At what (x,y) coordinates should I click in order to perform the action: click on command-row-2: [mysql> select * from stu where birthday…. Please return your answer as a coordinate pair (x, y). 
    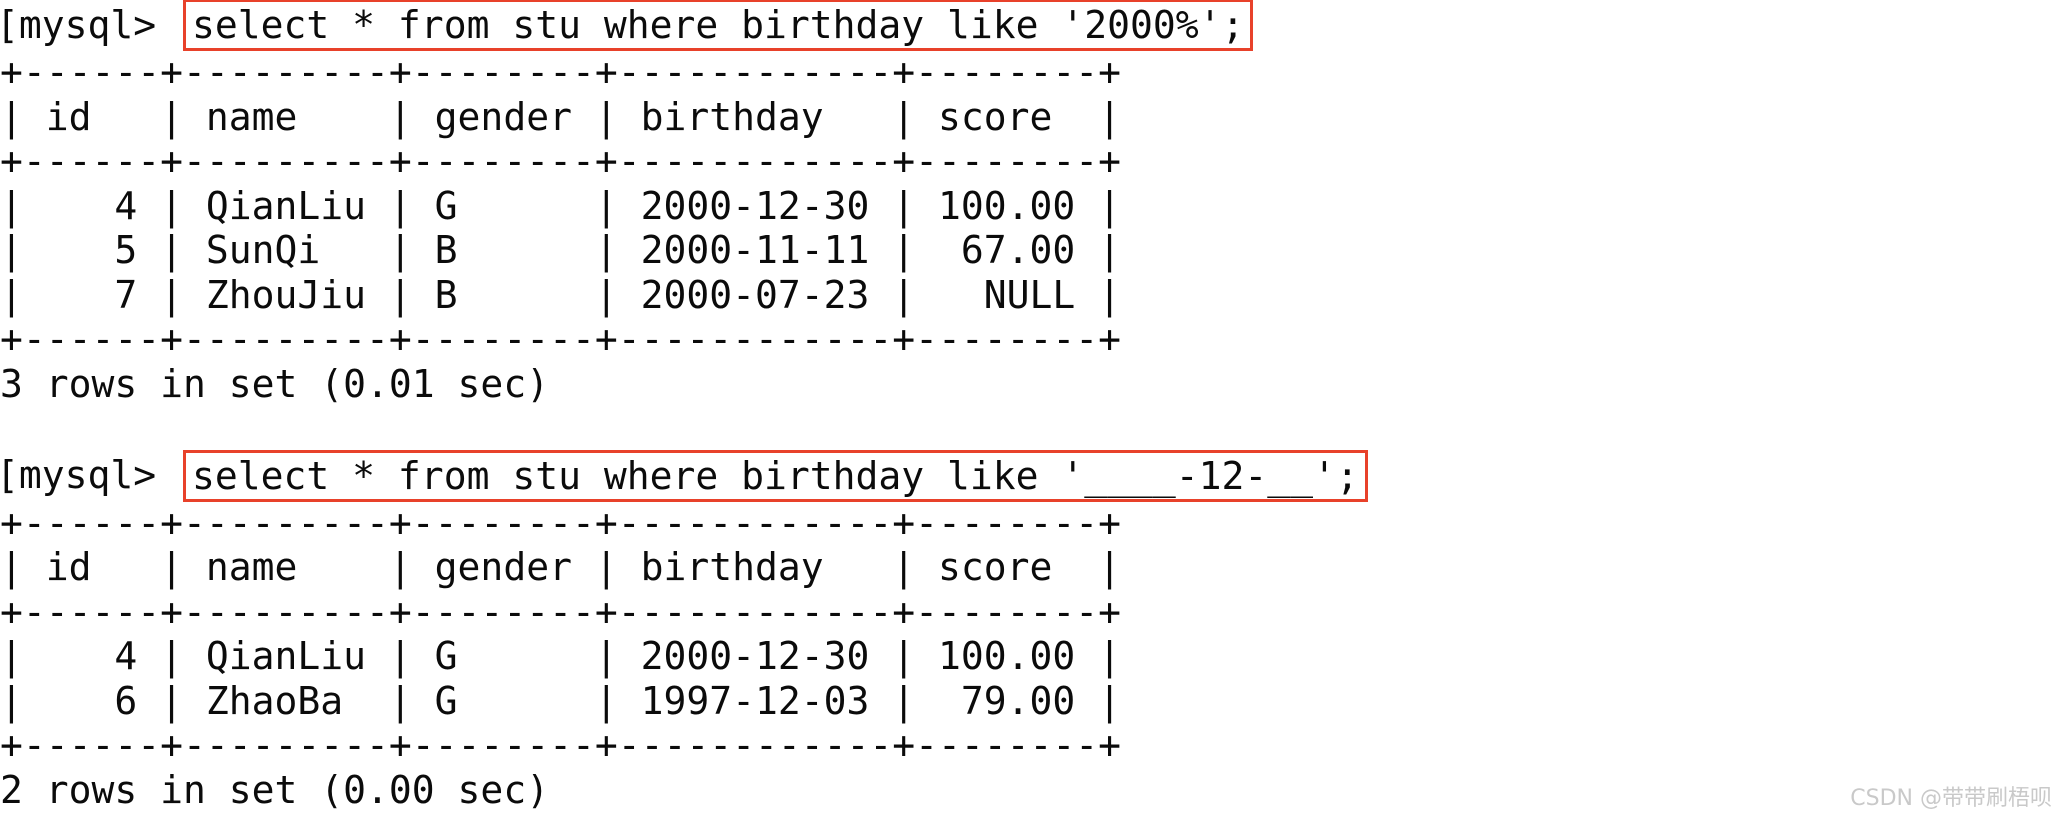
    Looking at the image, I should click on (1034, 475).